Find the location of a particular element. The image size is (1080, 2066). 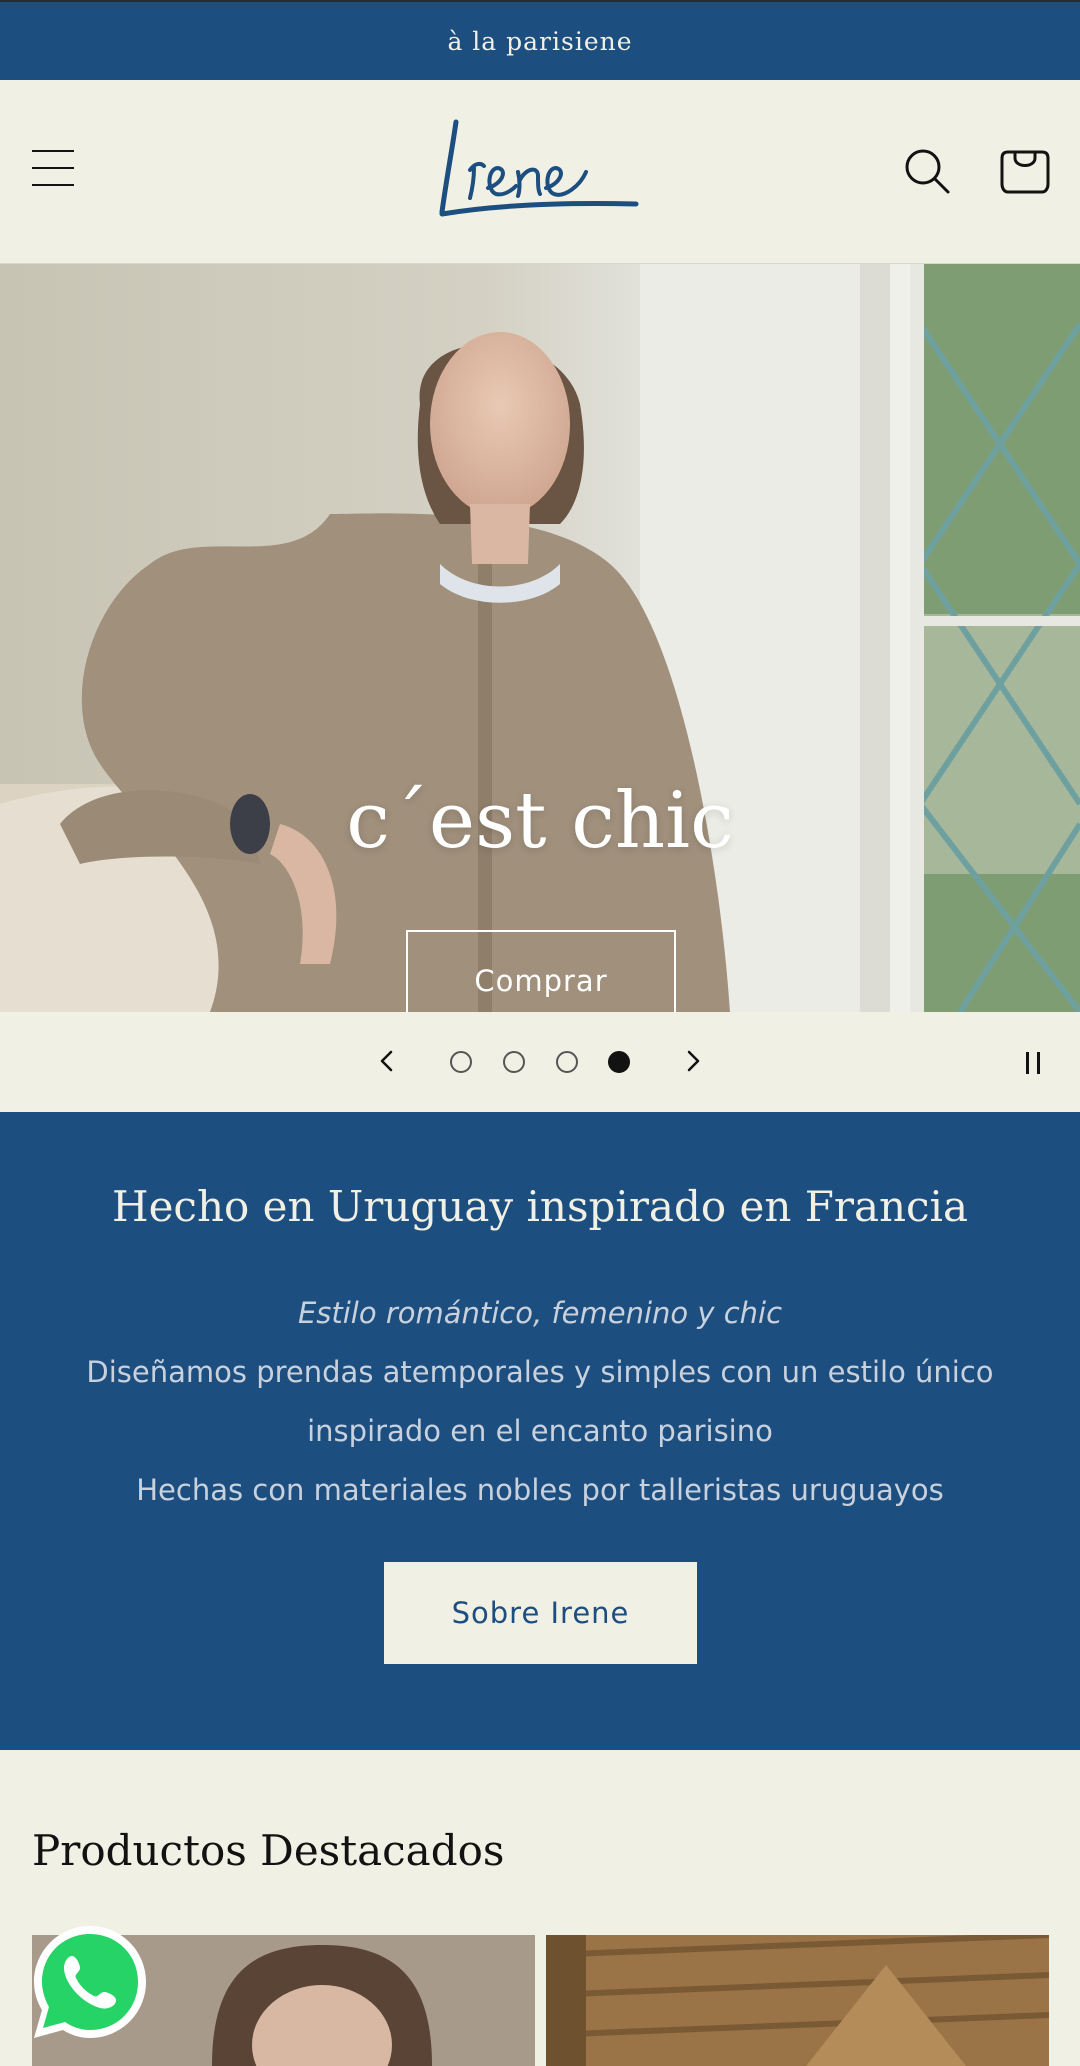

whatsapp-icon is located at coordinates (90, 1982).